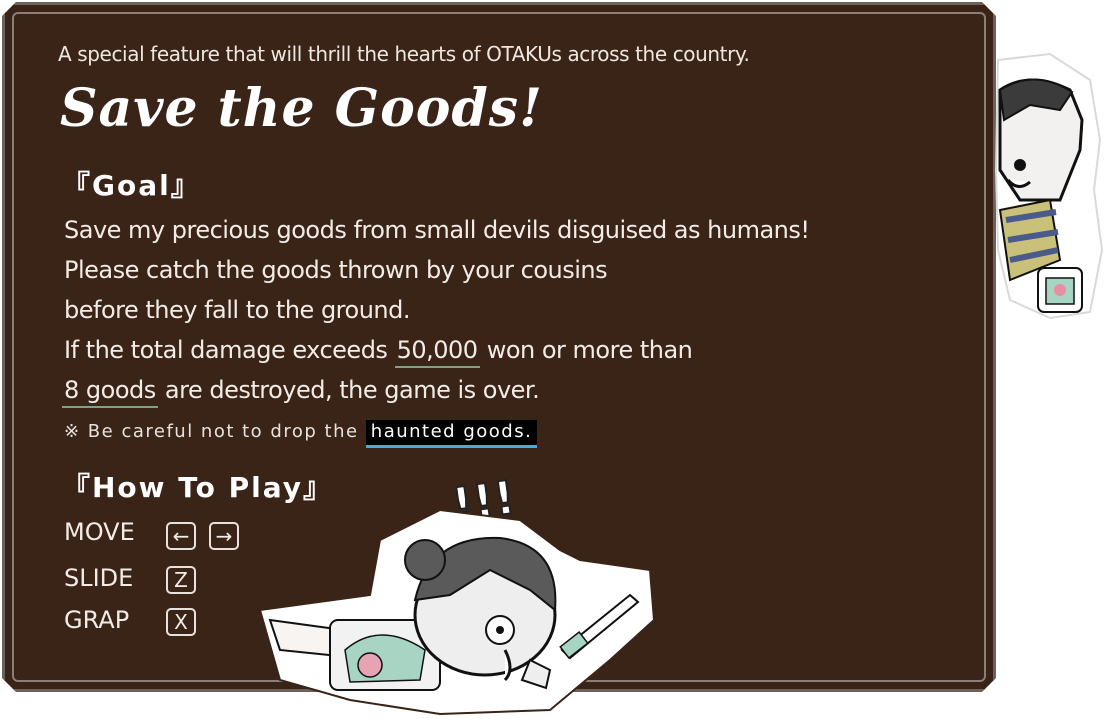  Describe the element at coordinates (352, 390) in the screenshot. I see `goal-line-5-post: are destroyed, the game is over.` at that location.